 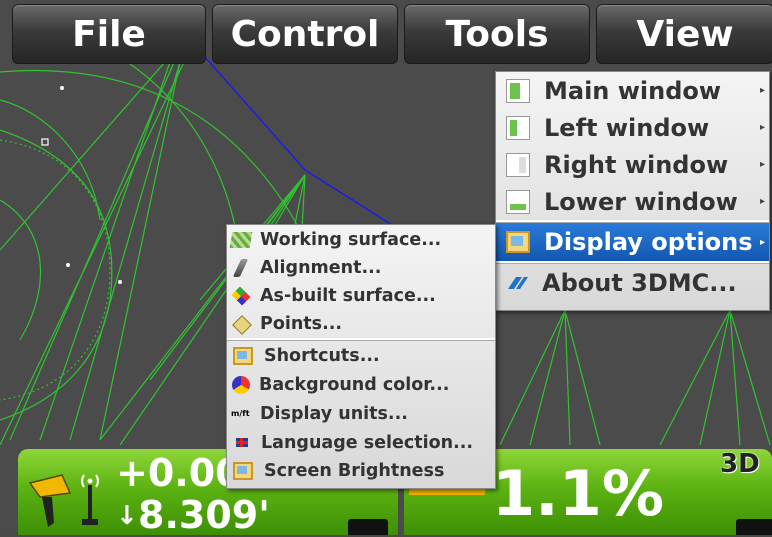 I want to click on working-surface-icon, so click(x=241, y=240).